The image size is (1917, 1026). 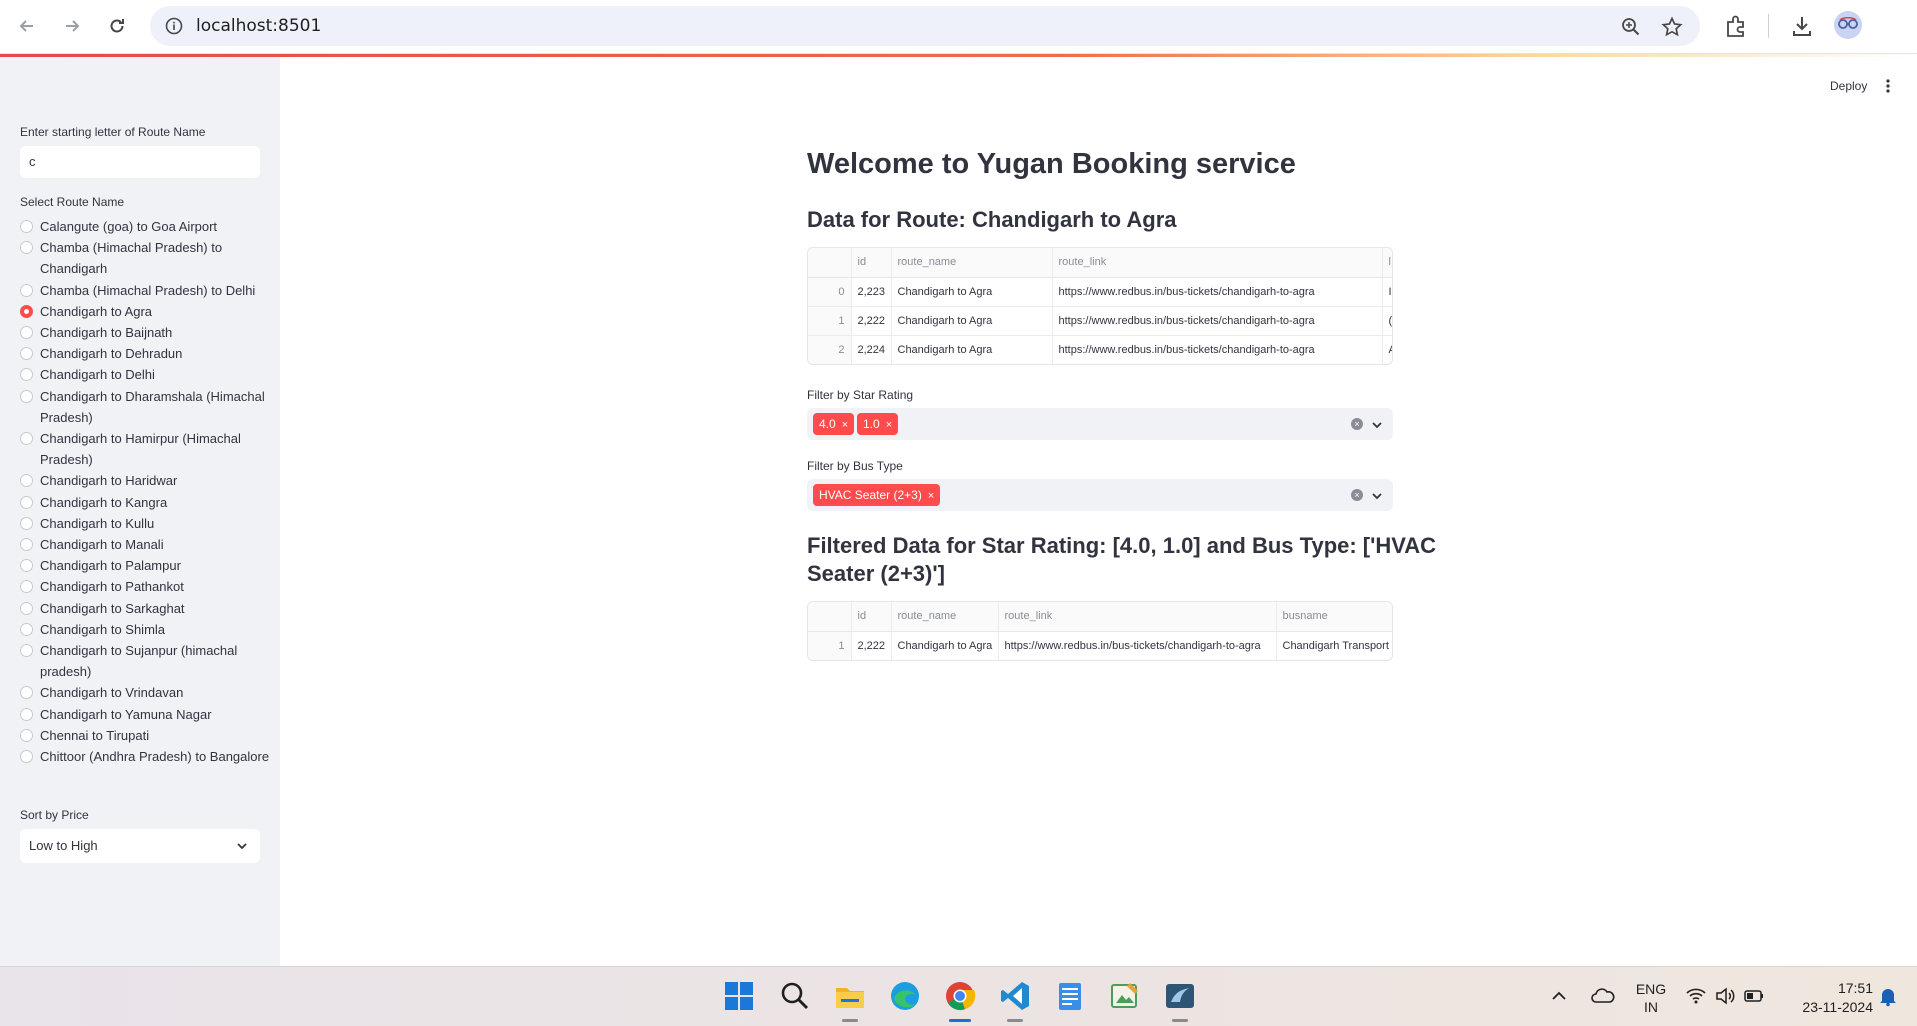 I want to click on table-cell: I, so click(x=1387, y=292).